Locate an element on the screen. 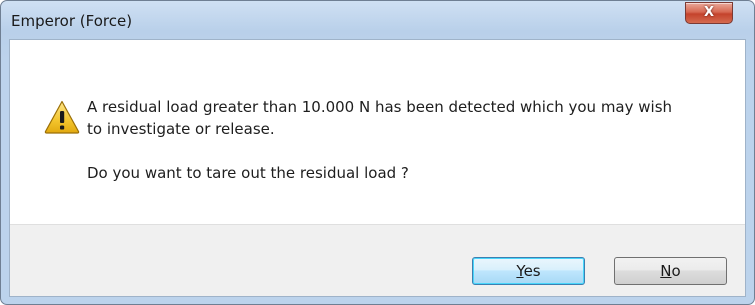 This screenshot has height=305, width=755. yes-button: Yes is located at coordinates (528, 271).